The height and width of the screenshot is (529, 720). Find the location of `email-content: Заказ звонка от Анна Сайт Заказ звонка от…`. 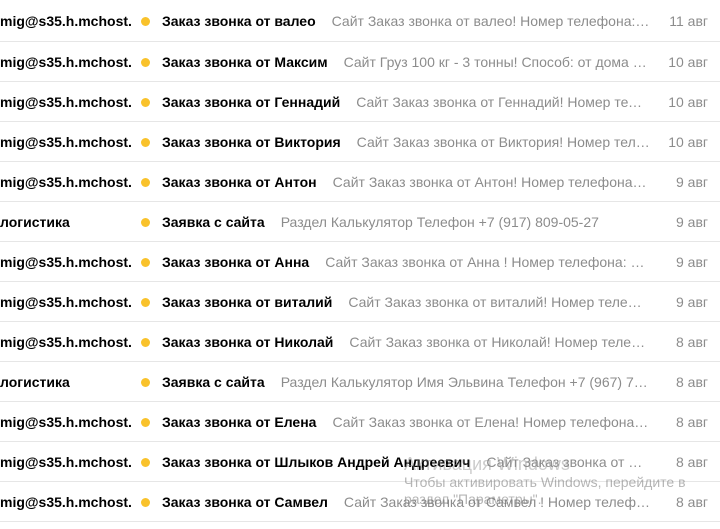

email-content: Заказ звонка от Анна Сайт Заказ звонка от… is located at coordinates (406, 261).